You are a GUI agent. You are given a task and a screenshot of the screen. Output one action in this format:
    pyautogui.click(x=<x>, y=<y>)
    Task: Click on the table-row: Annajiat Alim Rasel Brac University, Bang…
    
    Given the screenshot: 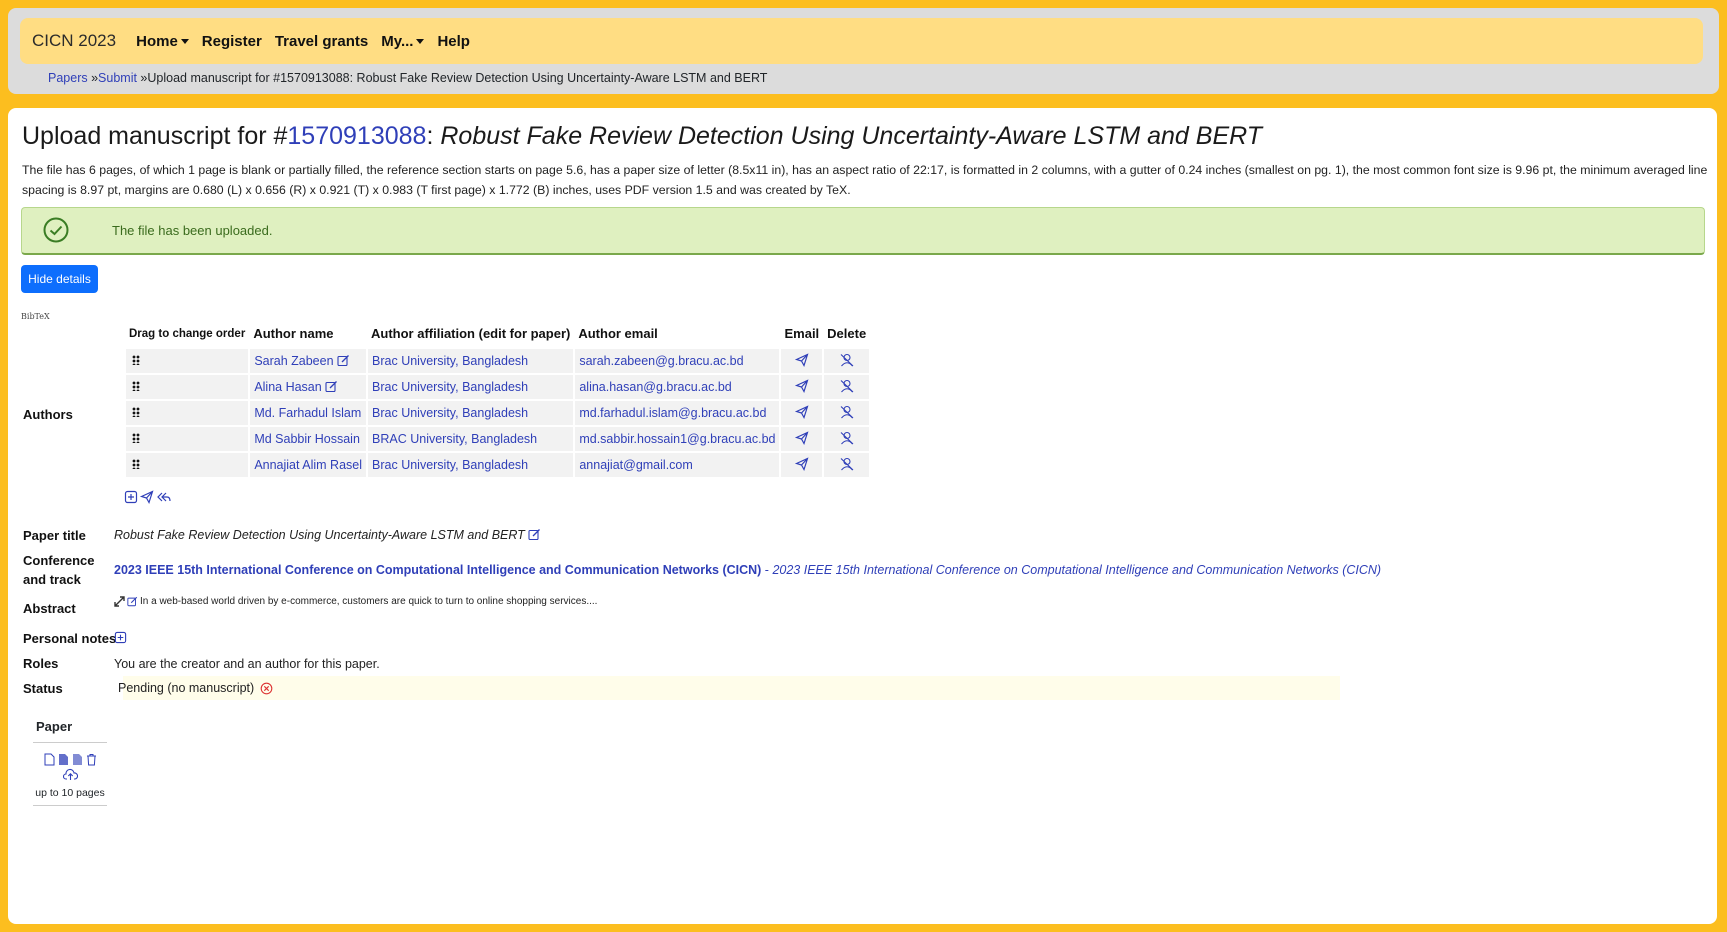 What is the action you would take?
    pyautogui.click(x=498, y=465)
    